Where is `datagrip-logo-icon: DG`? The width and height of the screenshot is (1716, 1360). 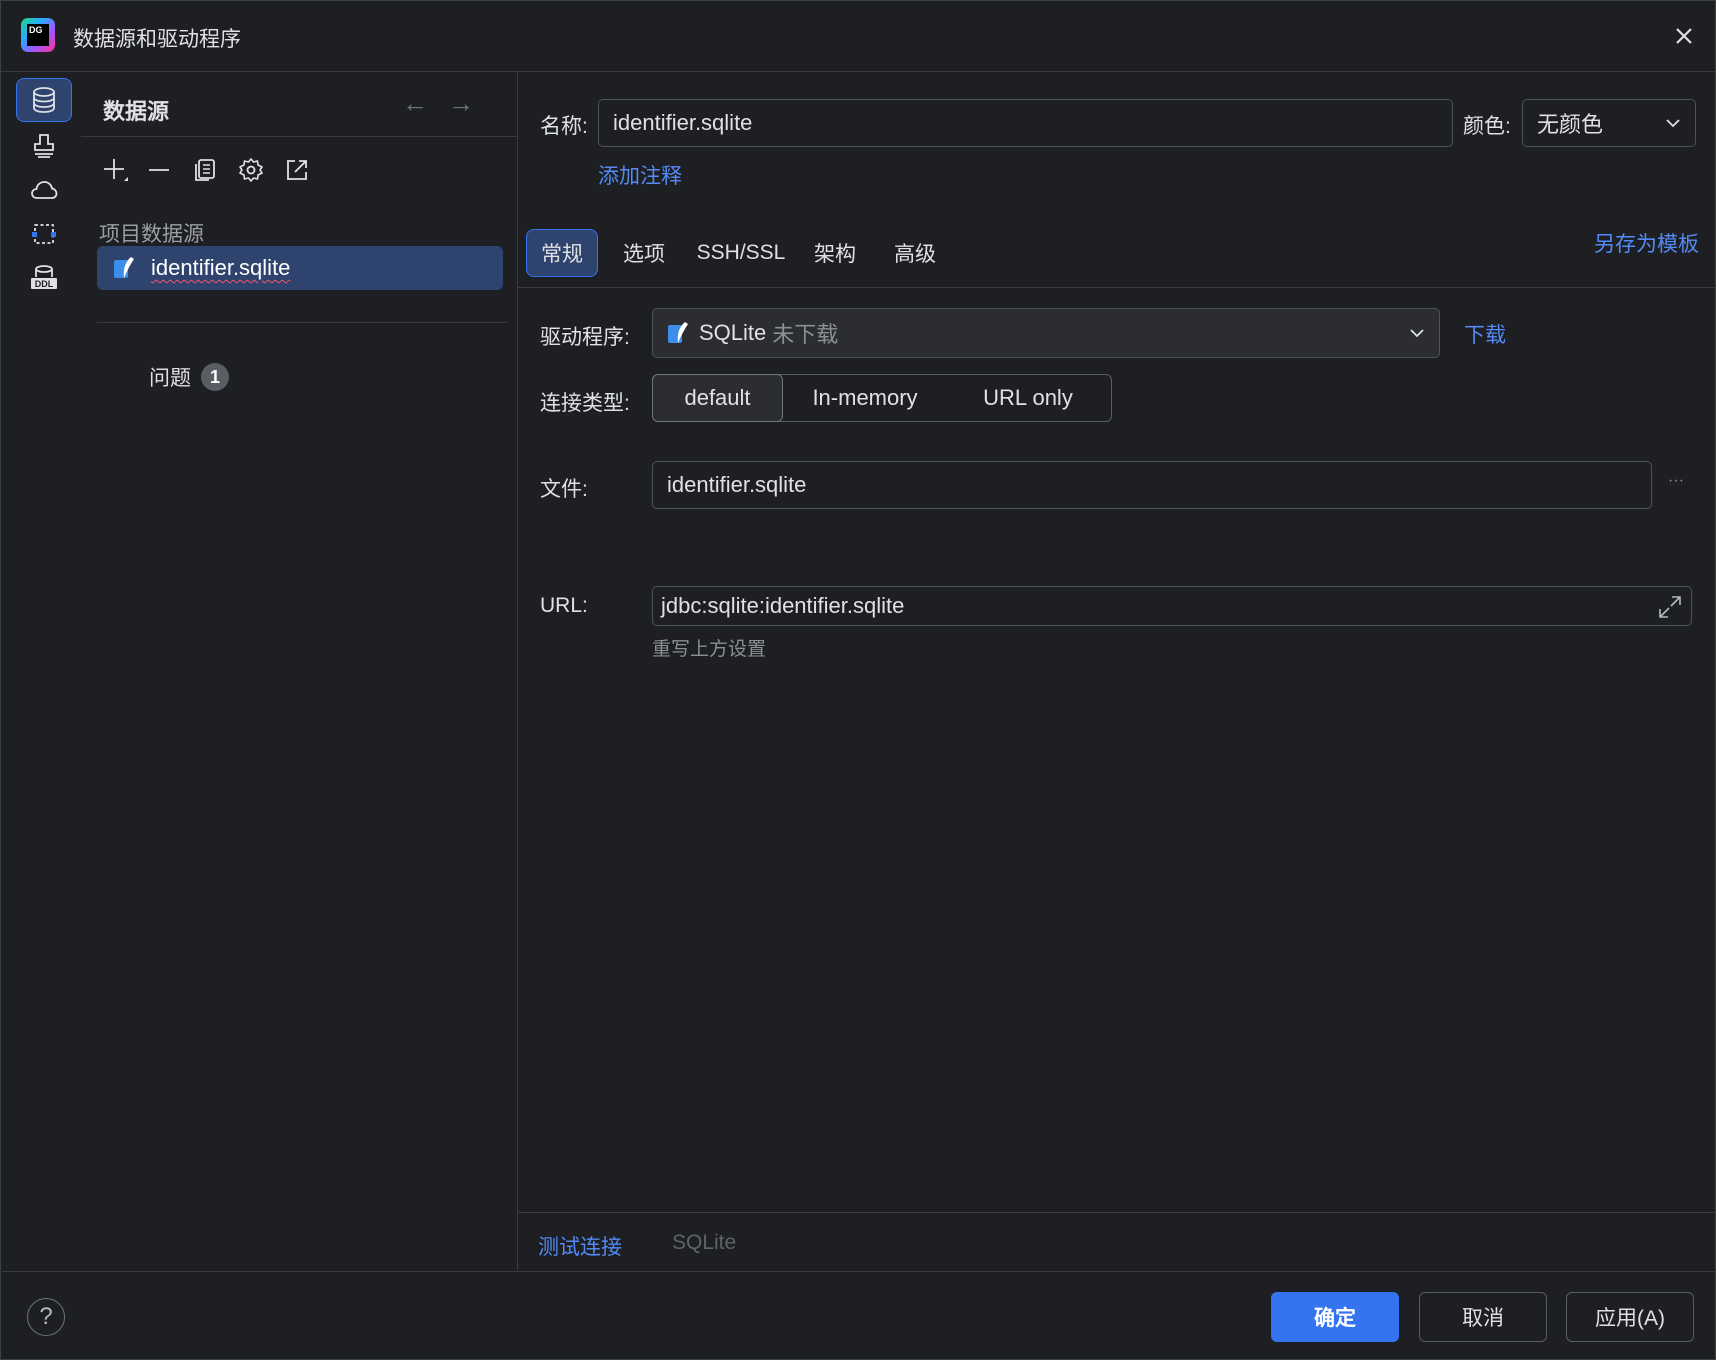
datagrip-logo-icon: DG is located at coordinates (38, 35).